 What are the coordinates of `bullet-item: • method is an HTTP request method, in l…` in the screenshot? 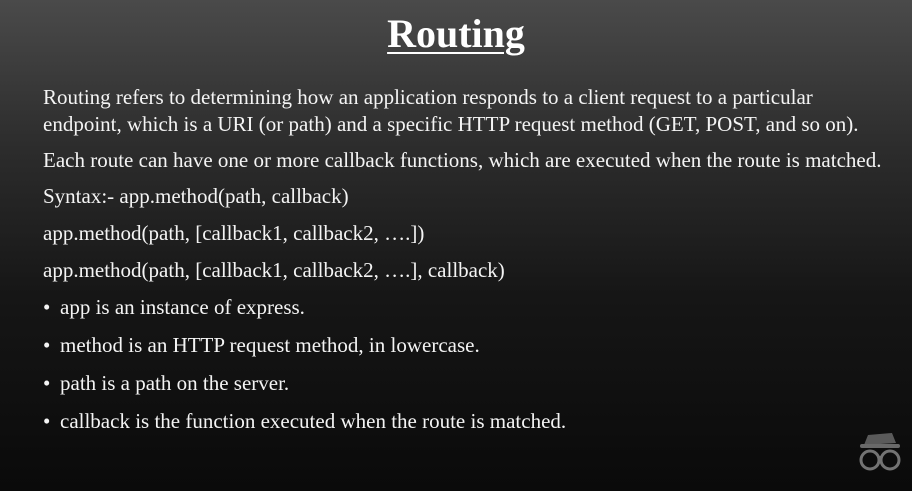 It's located at (463, 345).